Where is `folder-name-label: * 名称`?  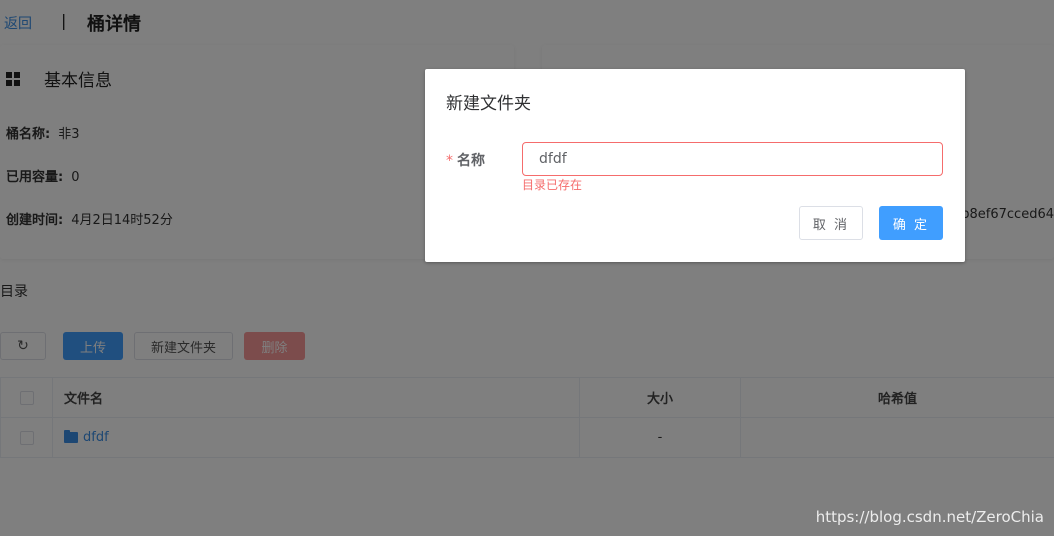
folder-name-label: * 名称 is located at coordinates (465, 160).